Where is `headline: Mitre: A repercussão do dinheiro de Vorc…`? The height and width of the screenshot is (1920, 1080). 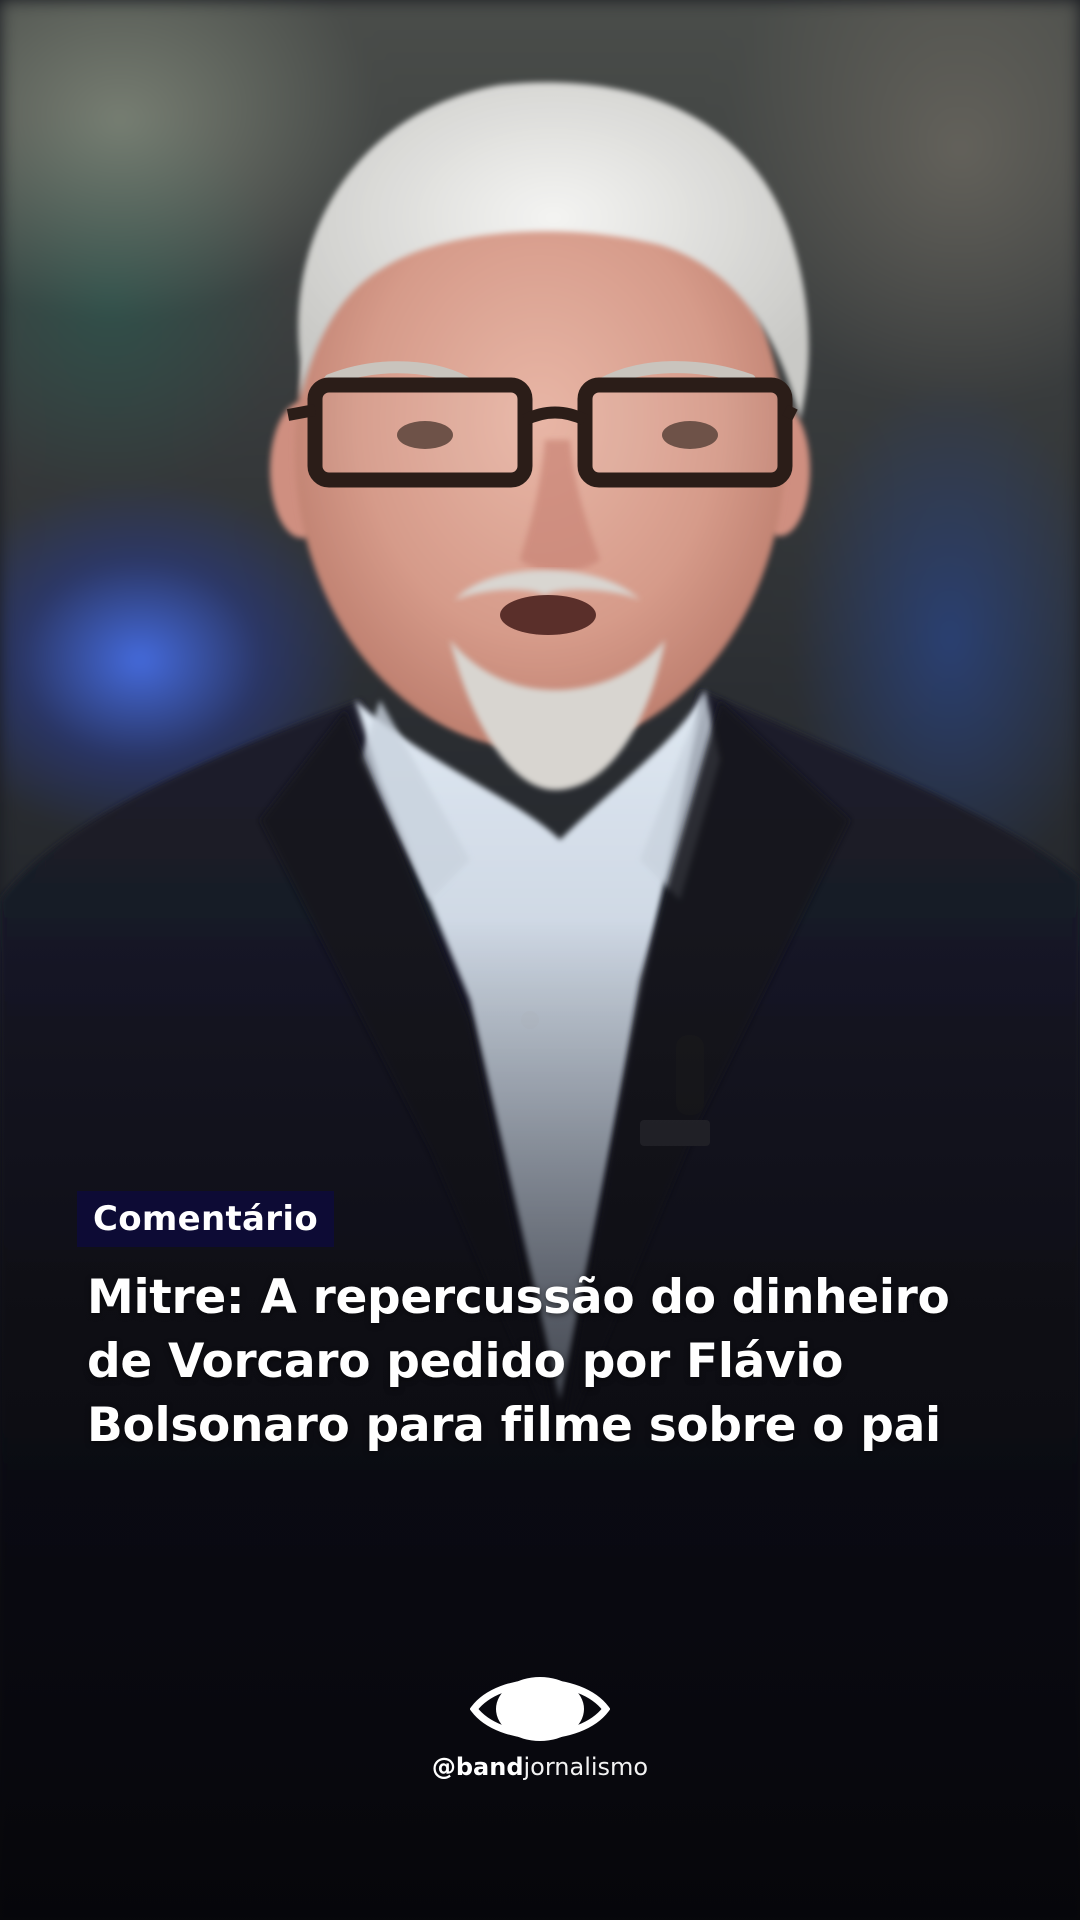 headline: Mitre: A repercussão do dinheiro de Vorc… is located at coordinates (567, 1362).